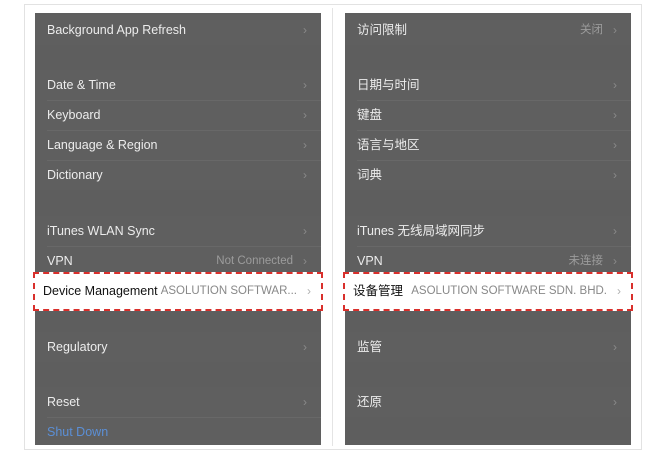 Image resolution: width=666 pixels, height=456 pixels. Describe the element at coordinates (178, 85) in the screenshot. I see `row-date-time: Date & Time ›` at that location.